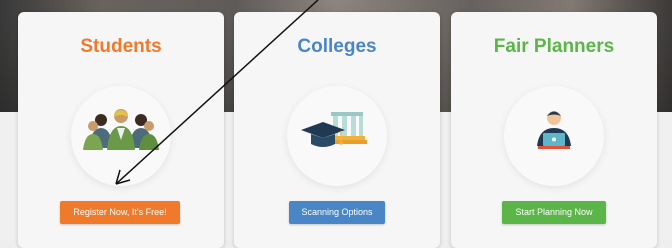  What do you see at coordinates (337, 46) in the screenshot?
I see `colleges-title: Colleges` at bounding box center [337, 46].